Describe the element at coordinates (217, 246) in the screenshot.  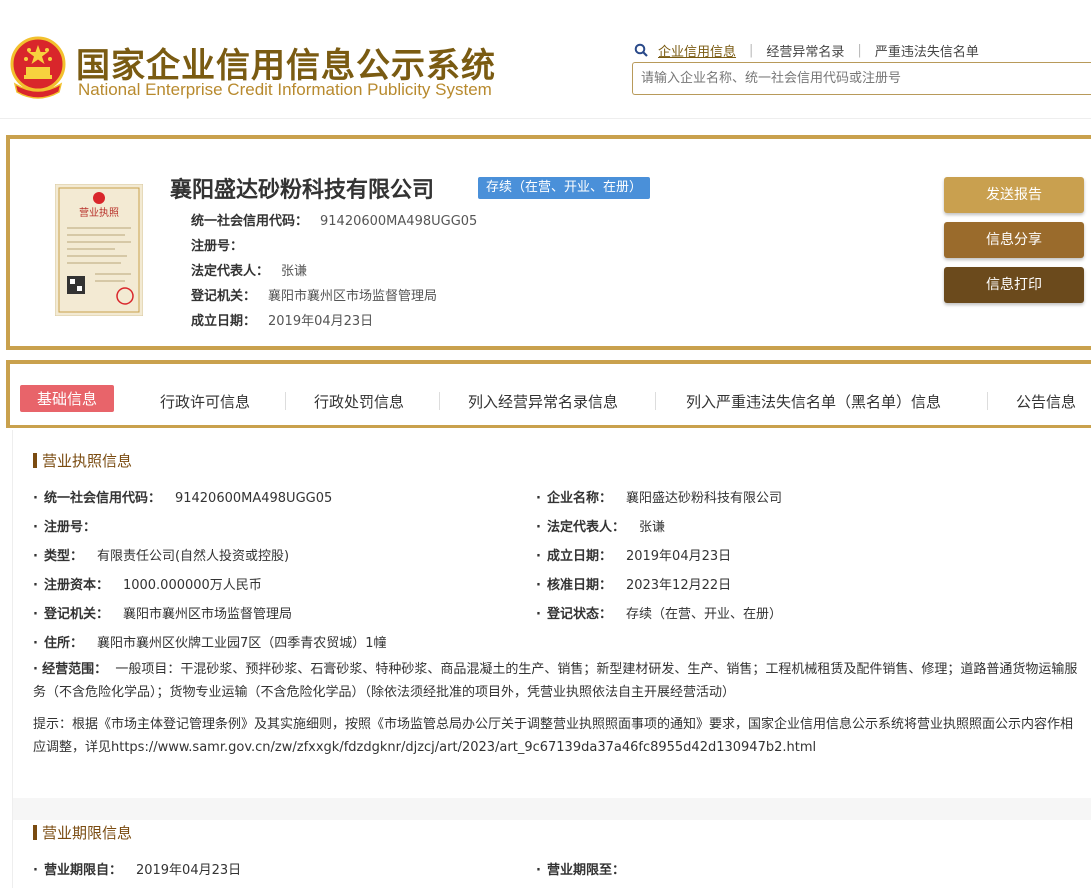
I see `card-label: 注册号：` at that location.